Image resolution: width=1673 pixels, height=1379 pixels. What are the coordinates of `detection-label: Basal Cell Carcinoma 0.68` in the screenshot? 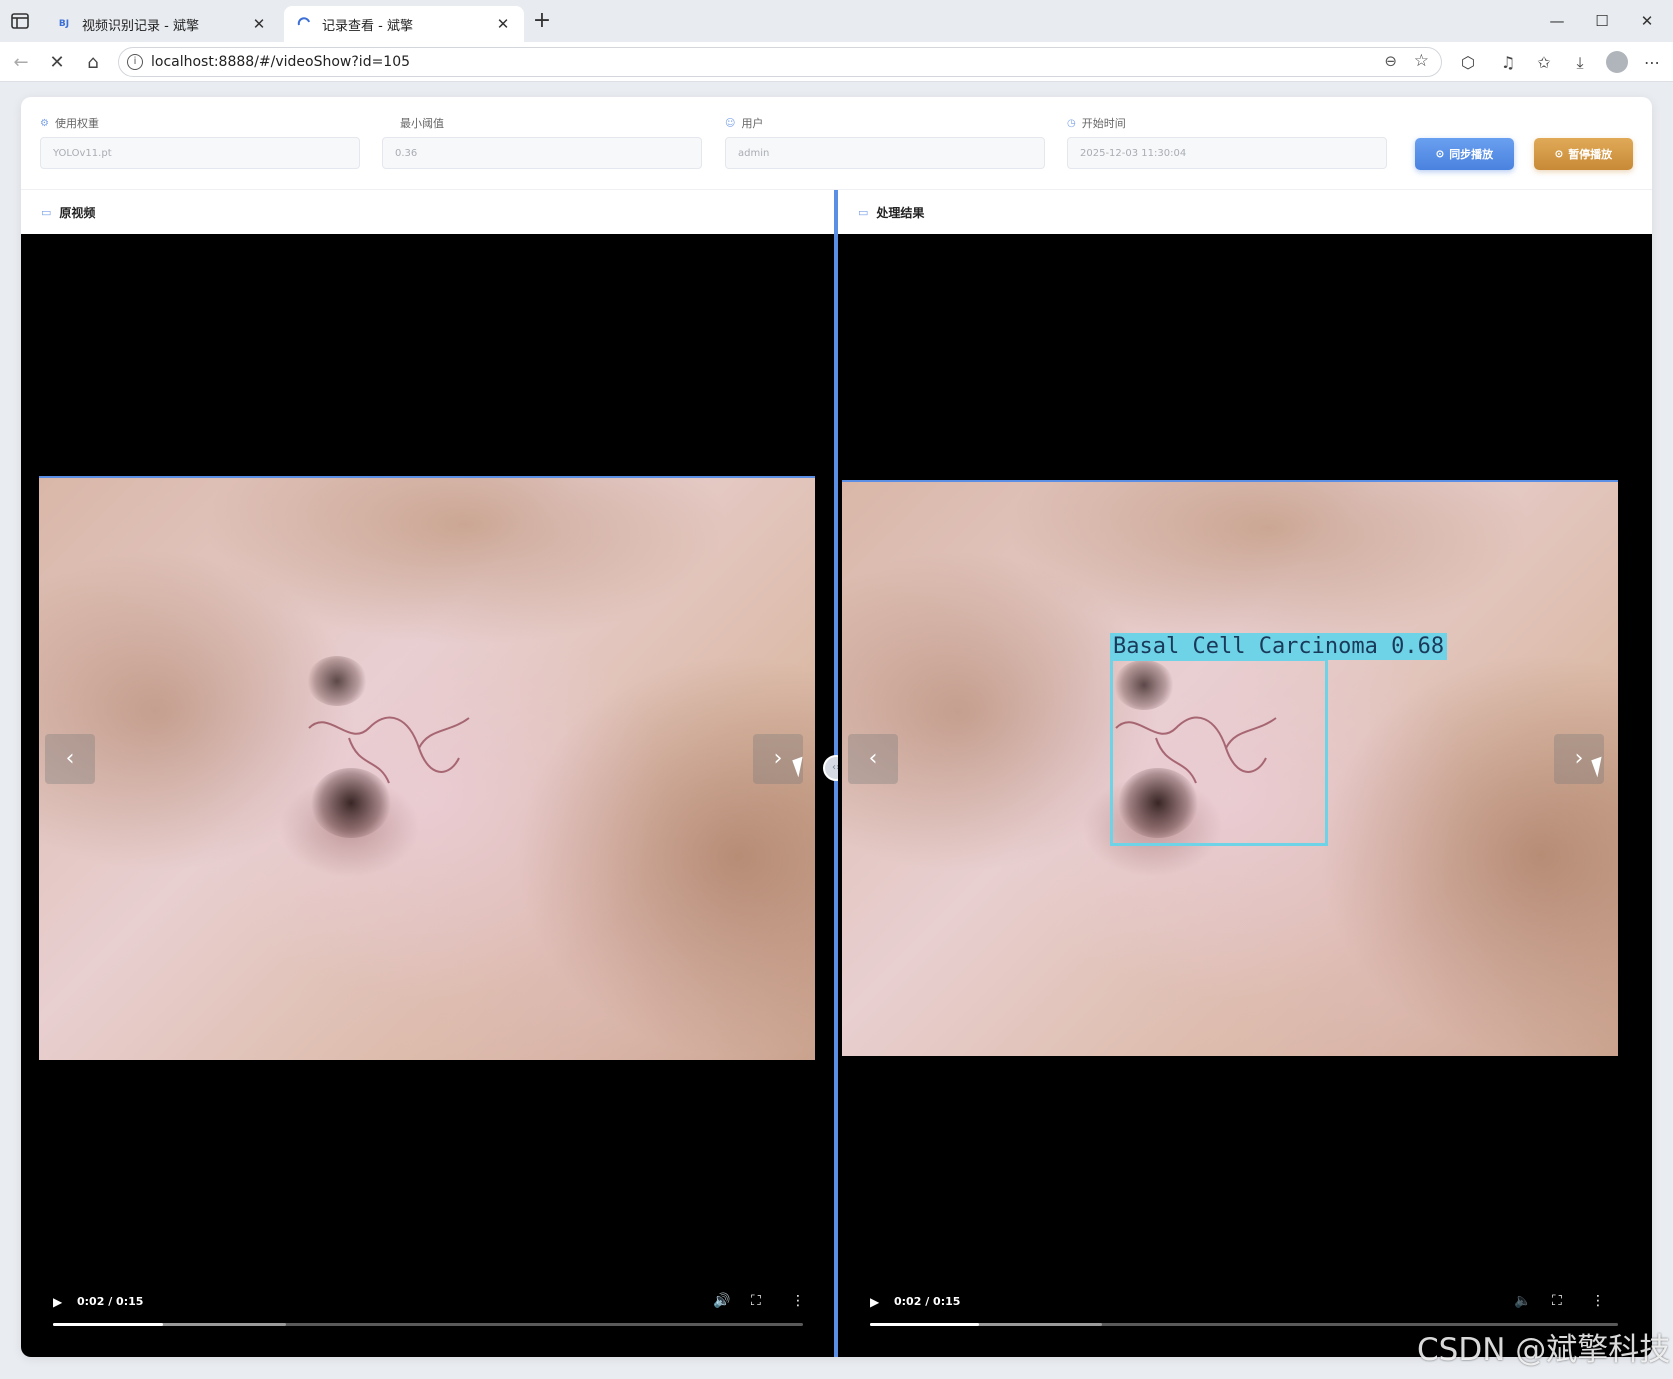 It's located at (1279, 646).